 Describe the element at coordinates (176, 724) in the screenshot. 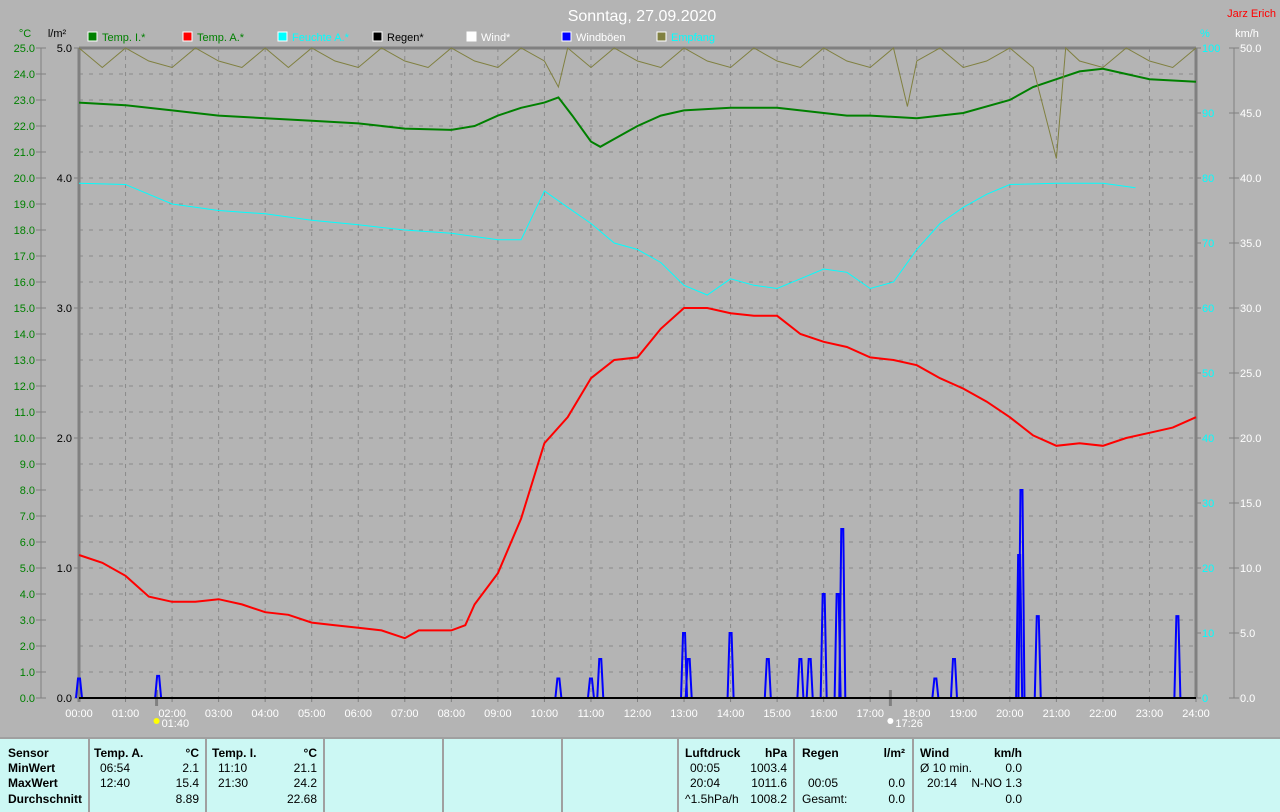

I see `sunrise-time: 01:40` at that location.